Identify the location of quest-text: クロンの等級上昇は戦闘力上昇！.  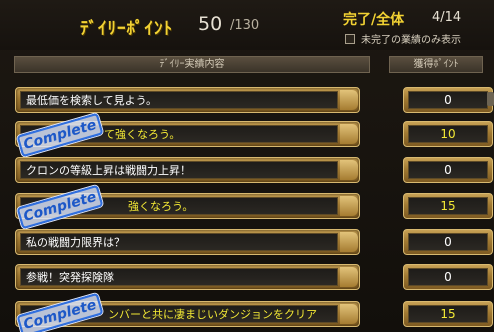
(108, 170).